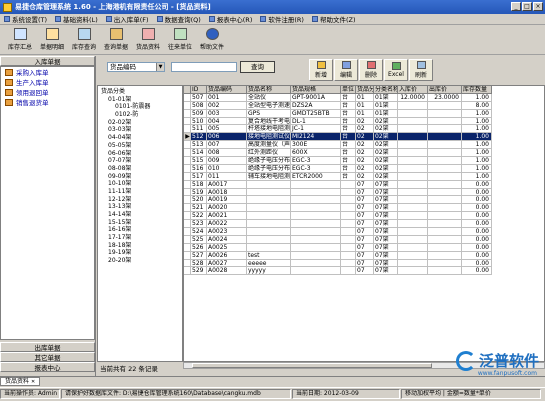 This screenshot has height=401, width=545. I want to click on add-icon, so click(321, 65).